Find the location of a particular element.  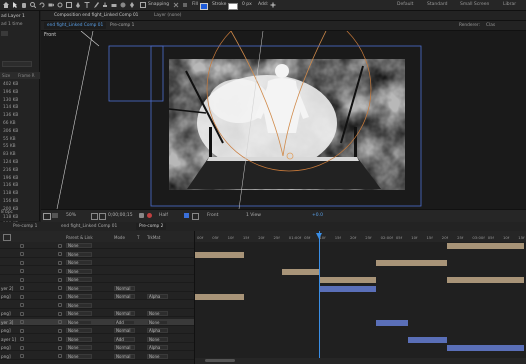

layer-row: png] None Normal None is located at coordinates (97, 356).